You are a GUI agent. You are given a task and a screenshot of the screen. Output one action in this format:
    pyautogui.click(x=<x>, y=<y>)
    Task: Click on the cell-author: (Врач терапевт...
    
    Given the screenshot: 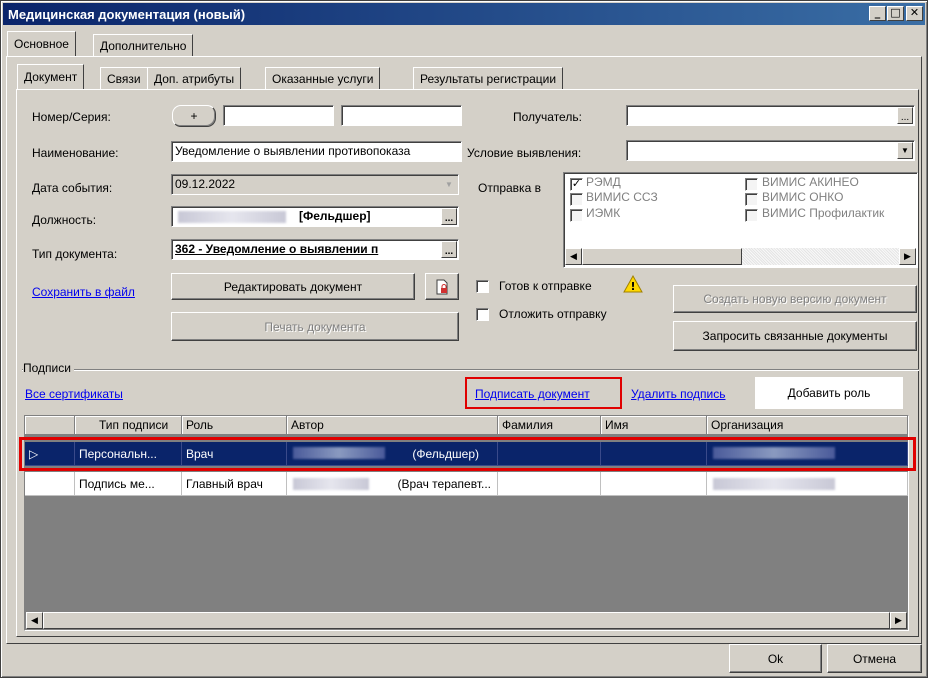 What is the action you would take?
    pyautogui.click(x=392, y=484)
    